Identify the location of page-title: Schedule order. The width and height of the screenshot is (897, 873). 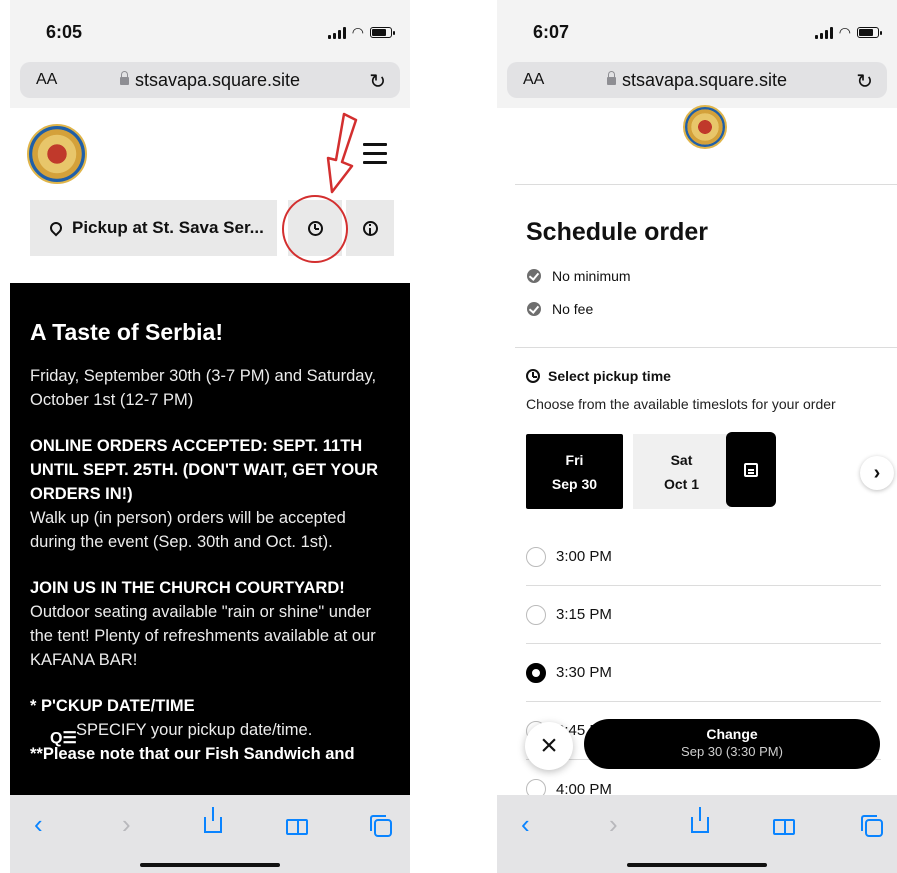
(617, 232).